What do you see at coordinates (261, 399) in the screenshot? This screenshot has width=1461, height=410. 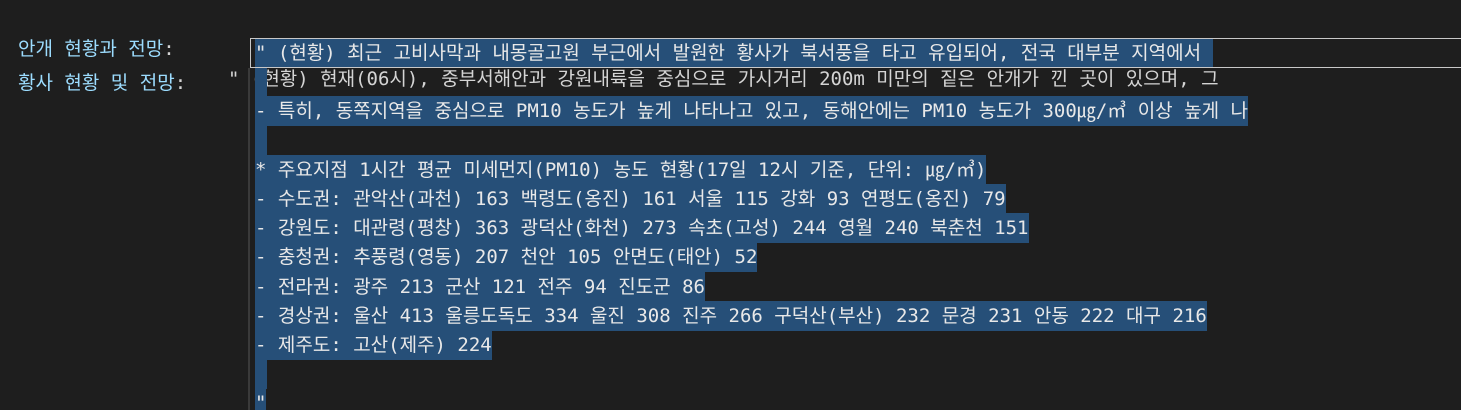 I see `dust-value-text: "` at bounding box center [261, 399].